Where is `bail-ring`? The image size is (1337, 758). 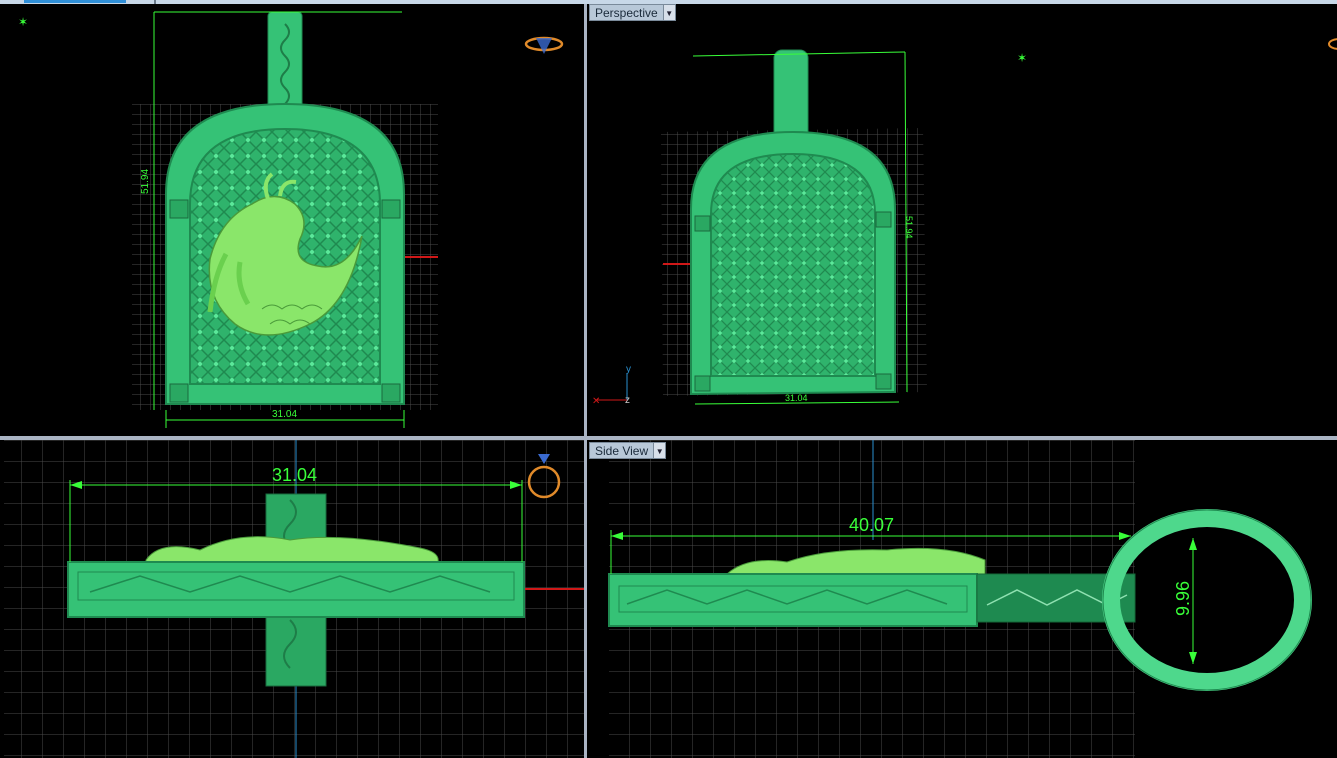 bail-ring is located at coordinates (1207, 600).